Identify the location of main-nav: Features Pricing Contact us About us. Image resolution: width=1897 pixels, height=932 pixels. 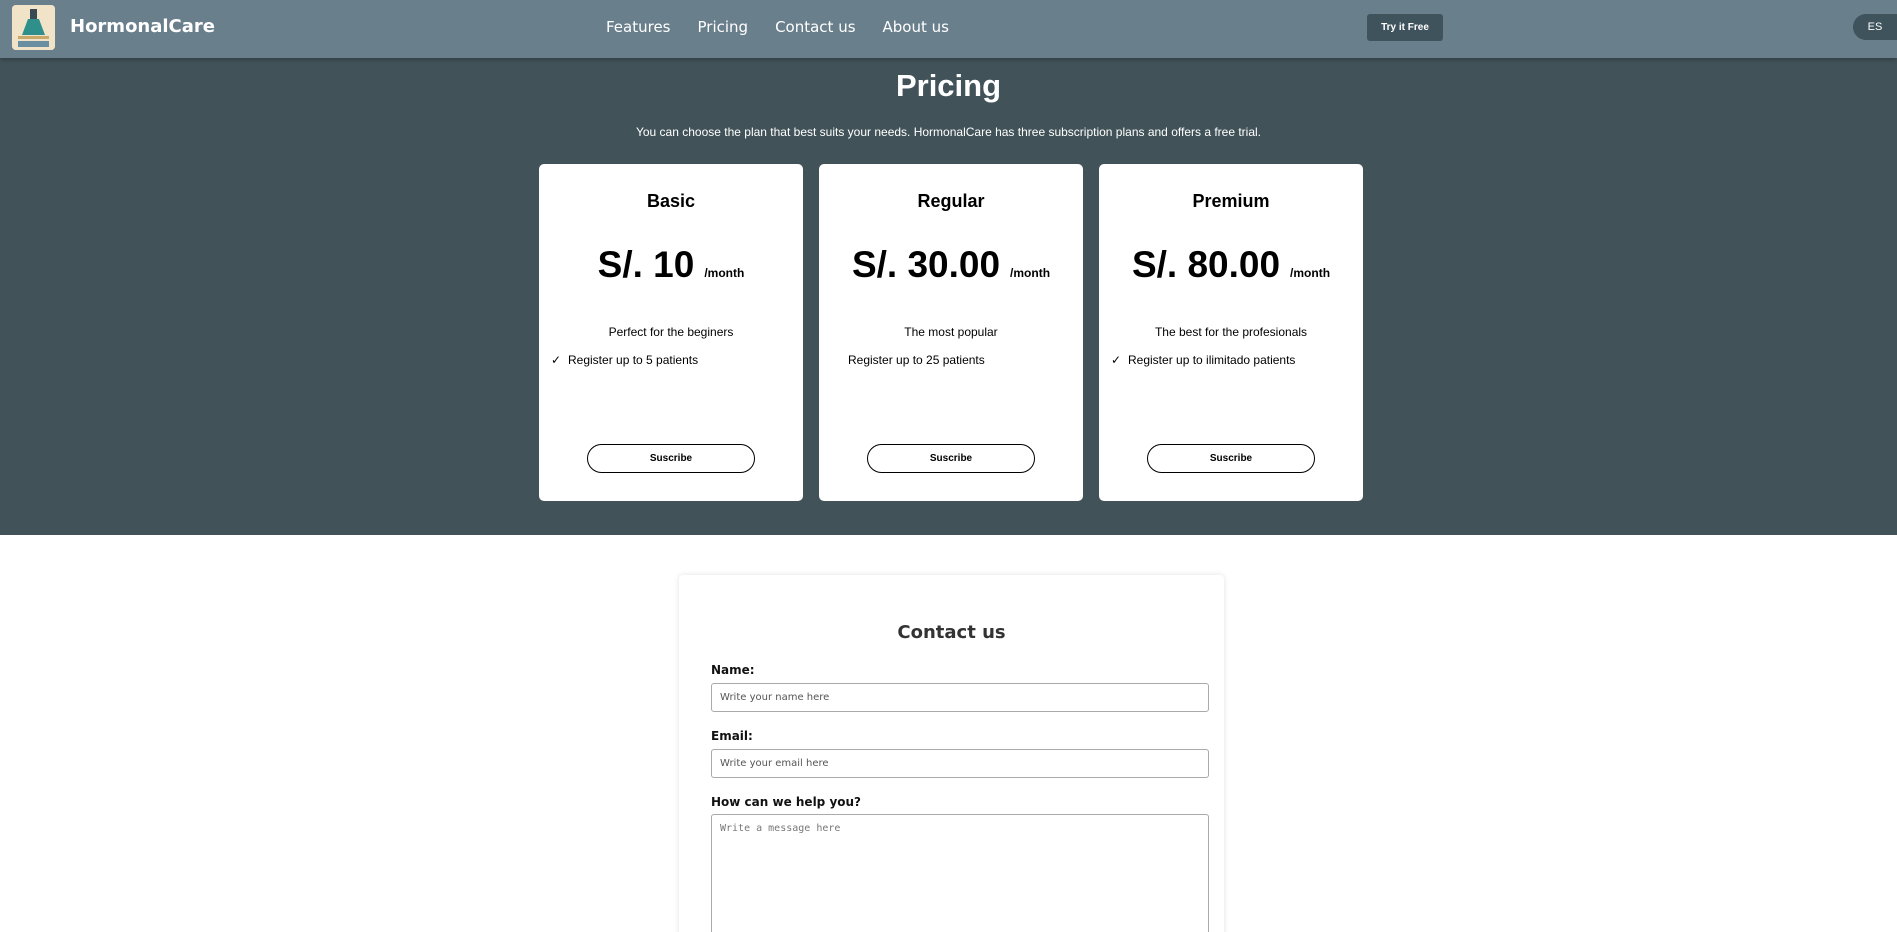
(791, 27).